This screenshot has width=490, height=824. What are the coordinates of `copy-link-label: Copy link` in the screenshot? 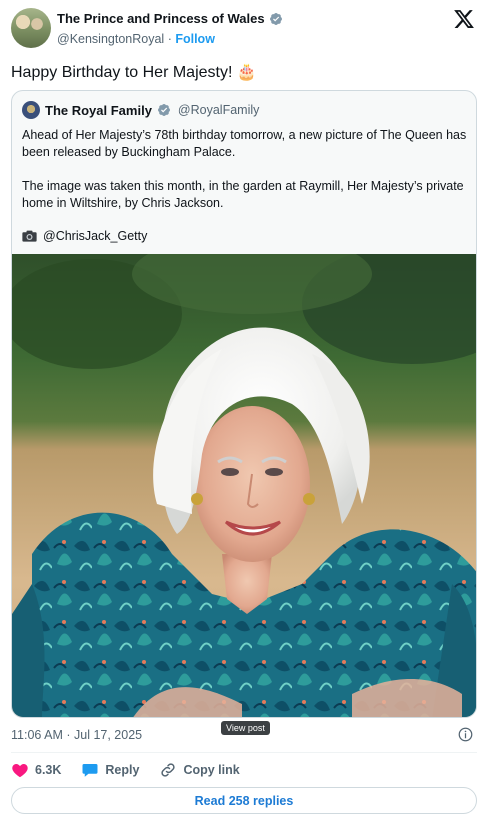 It's located at (211, 770).